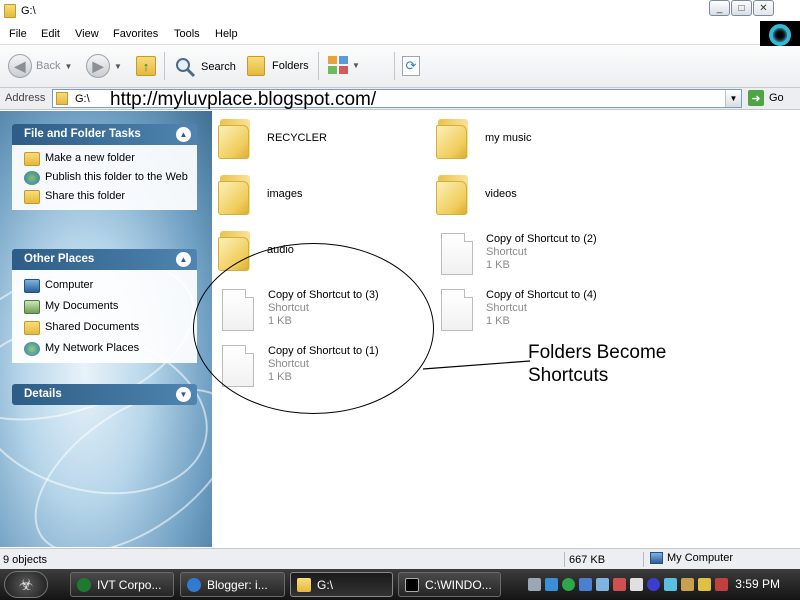  What do you see at coordinates (597, 352) in the screenshot?
I see `annotation-line-1: Folders Become` at bounding box center [597, 352].